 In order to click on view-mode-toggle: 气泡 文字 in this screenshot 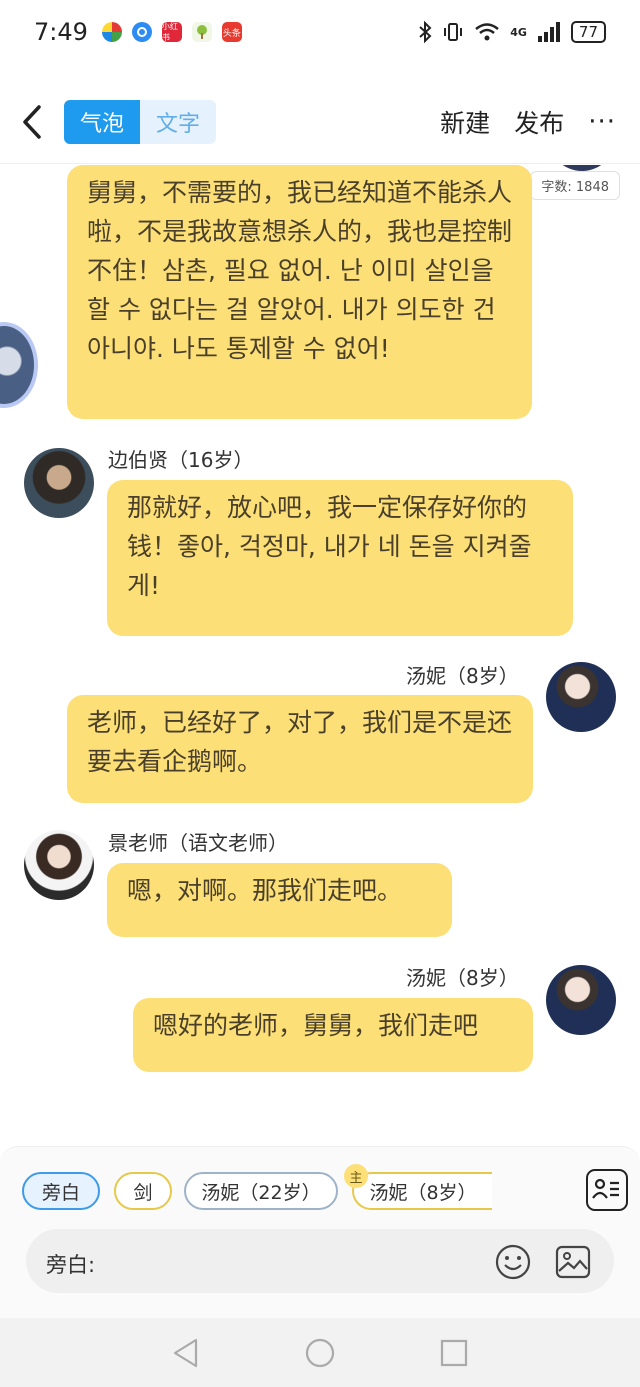, I will do `click(140, 121)`.